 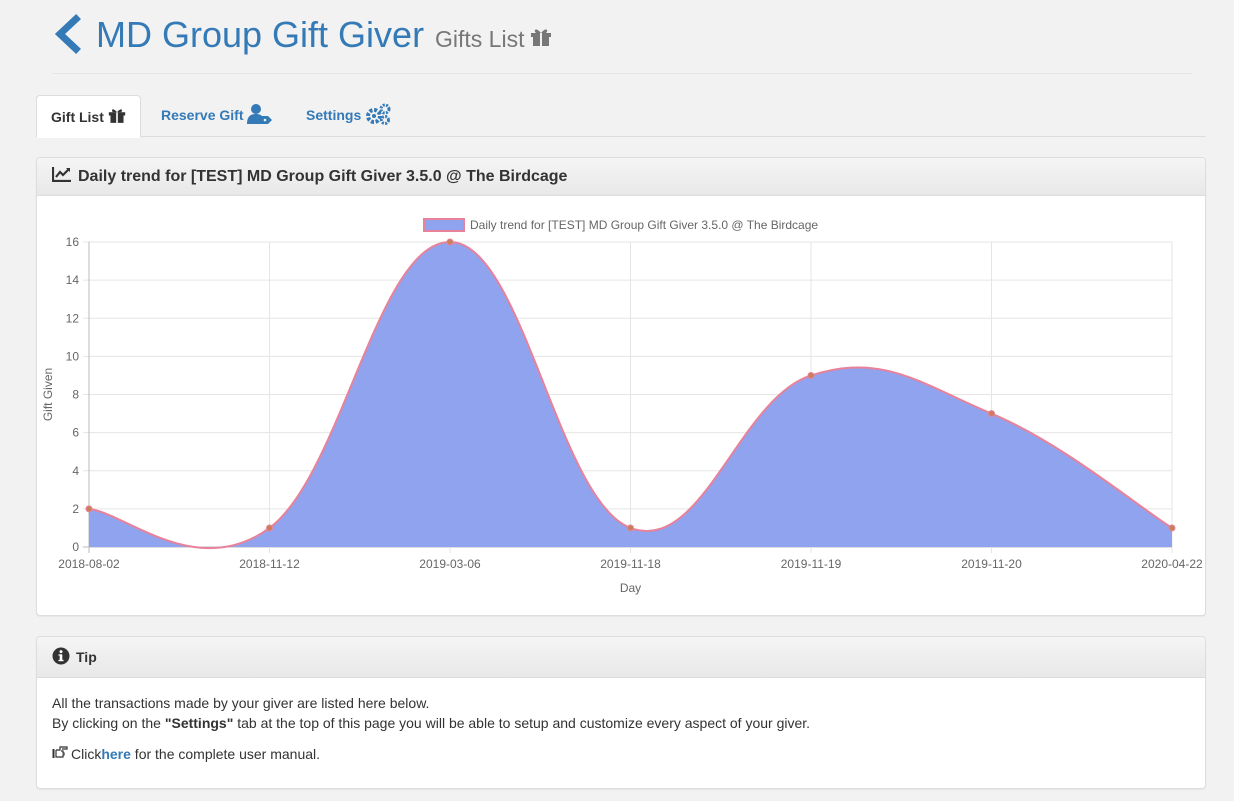 What do you see at coordinates (60, 753) in the screenshot?
I see `hand-pointing-icon` at bounding box center [60, 753].